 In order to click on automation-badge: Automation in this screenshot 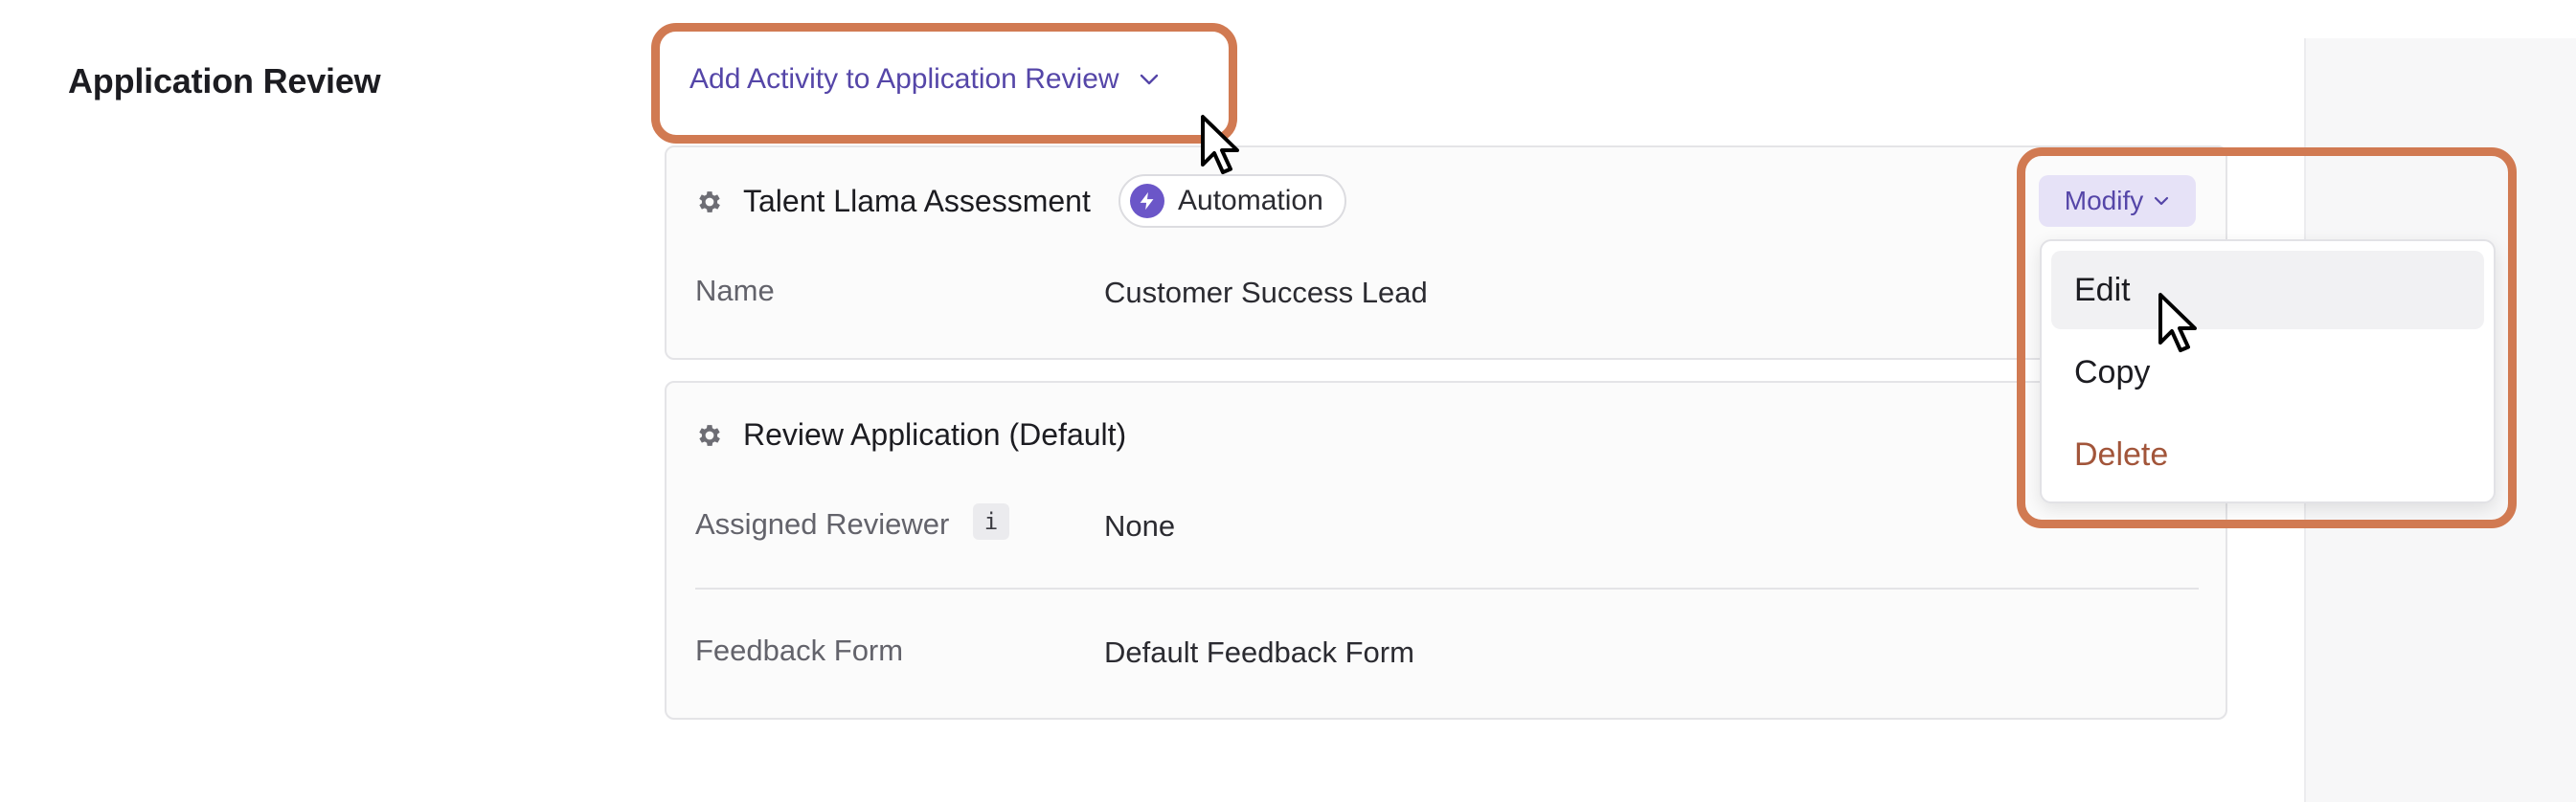, I will do `click(1232, 201)`.